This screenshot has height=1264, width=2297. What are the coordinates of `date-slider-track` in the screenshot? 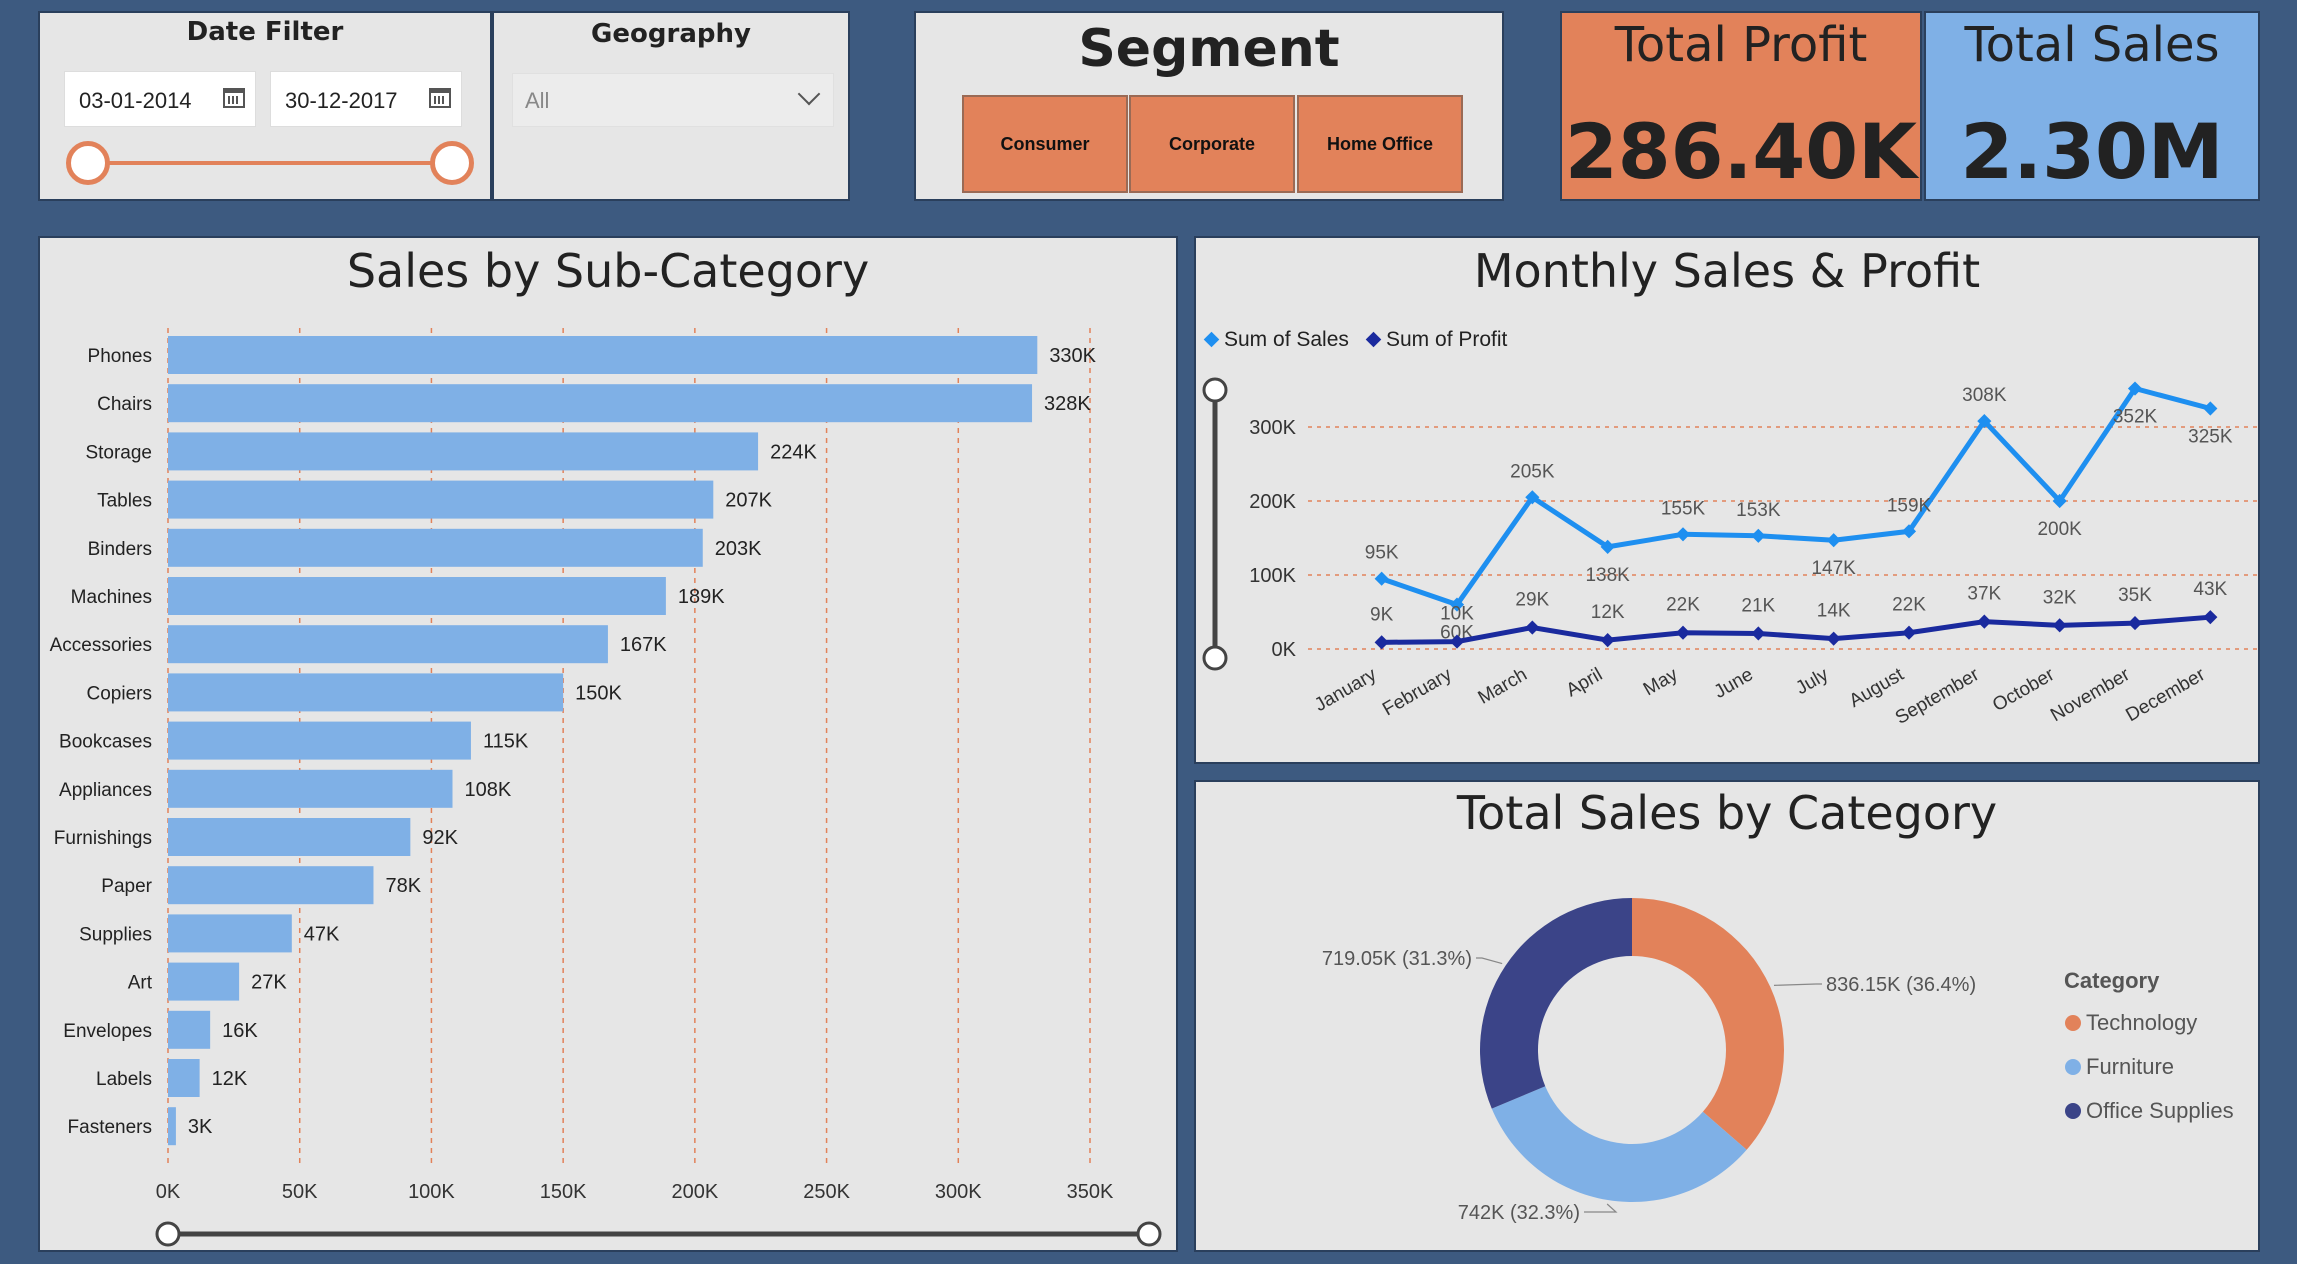 It's located at (271, 163).